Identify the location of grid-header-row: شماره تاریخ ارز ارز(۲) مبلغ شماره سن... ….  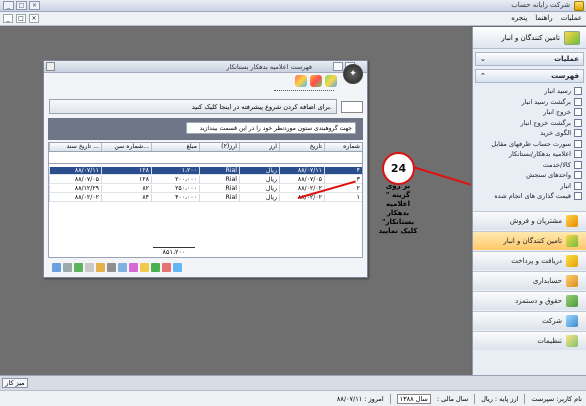
(205, 147).